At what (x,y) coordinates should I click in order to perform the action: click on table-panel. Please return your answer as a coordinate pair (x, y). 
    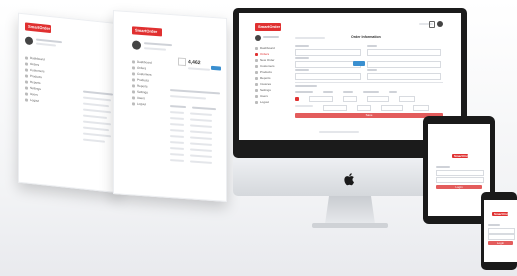
    Looking at the image, I should click on (99, 131).